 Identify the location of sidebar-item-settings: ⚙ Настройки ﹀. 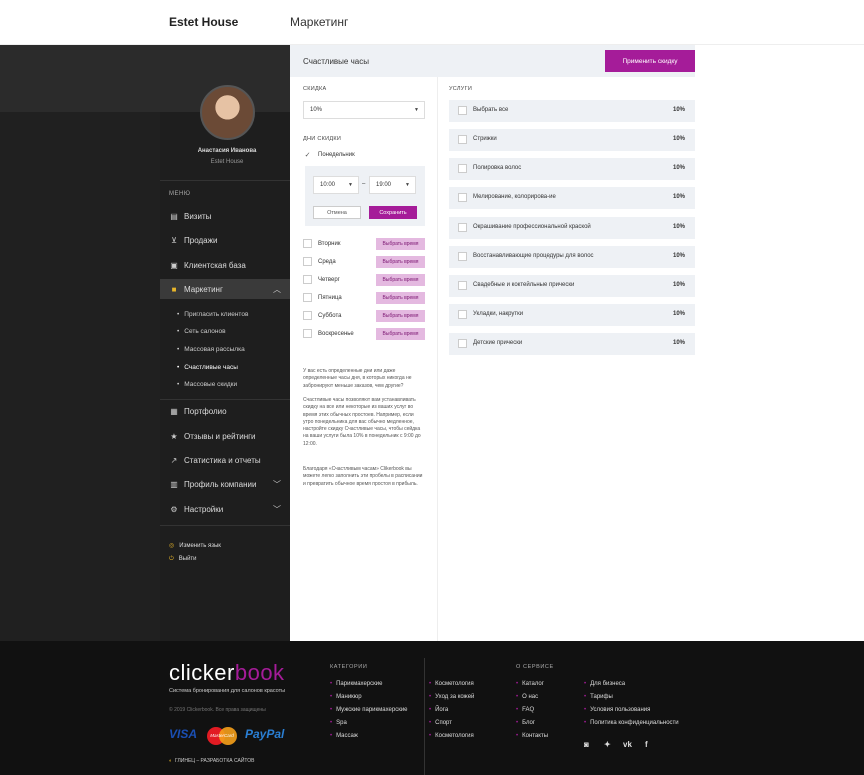
(225, 509).